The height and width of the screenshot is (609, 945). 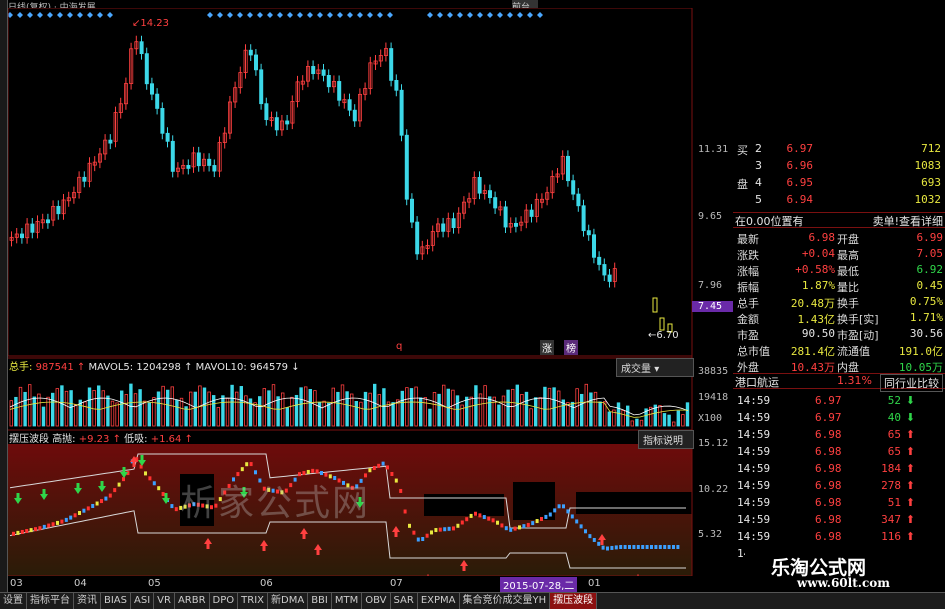 I want to click on quote-label: 开盘, so click(x=848, y=239).